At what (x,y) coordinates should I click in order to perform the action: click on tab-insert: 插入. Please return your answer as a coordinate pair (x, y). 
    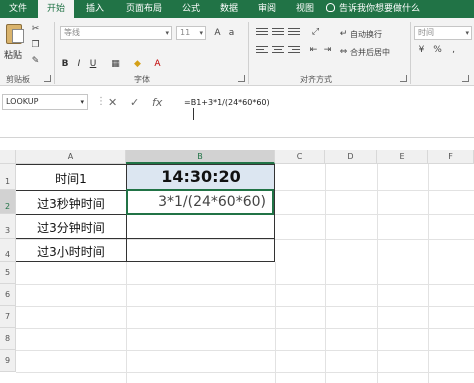
    Looking at the image, I should click on (95, 9).